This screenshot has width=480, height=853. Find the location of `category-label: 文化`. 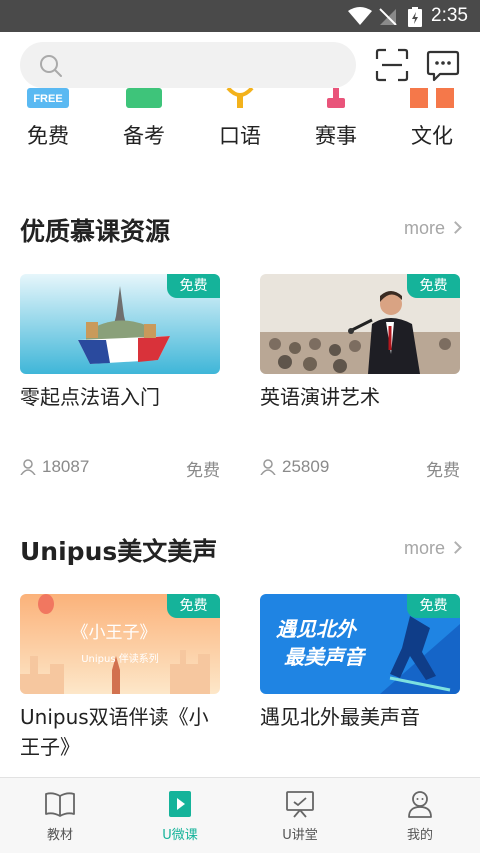

category-label: 文化 is located at coordinates (432, 136).